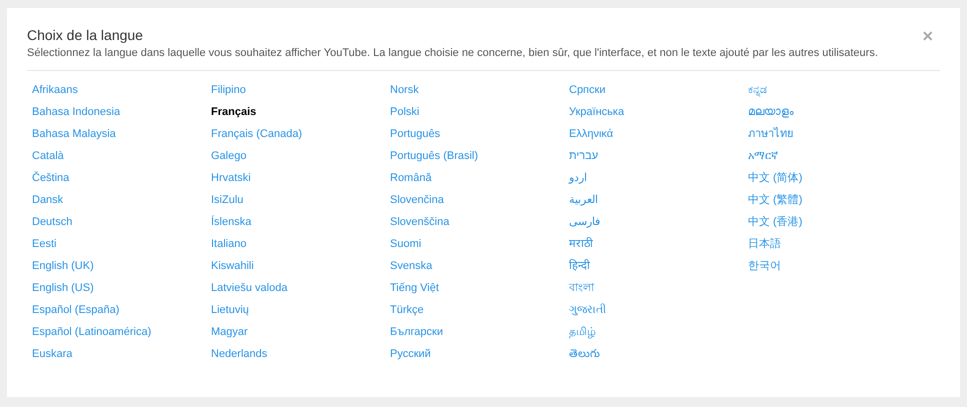 The height and width of the screenshot is (407, 967). Describe the element at coordinates (764, 242) in the screenshot. I see `language-link: 日本語` at that location.